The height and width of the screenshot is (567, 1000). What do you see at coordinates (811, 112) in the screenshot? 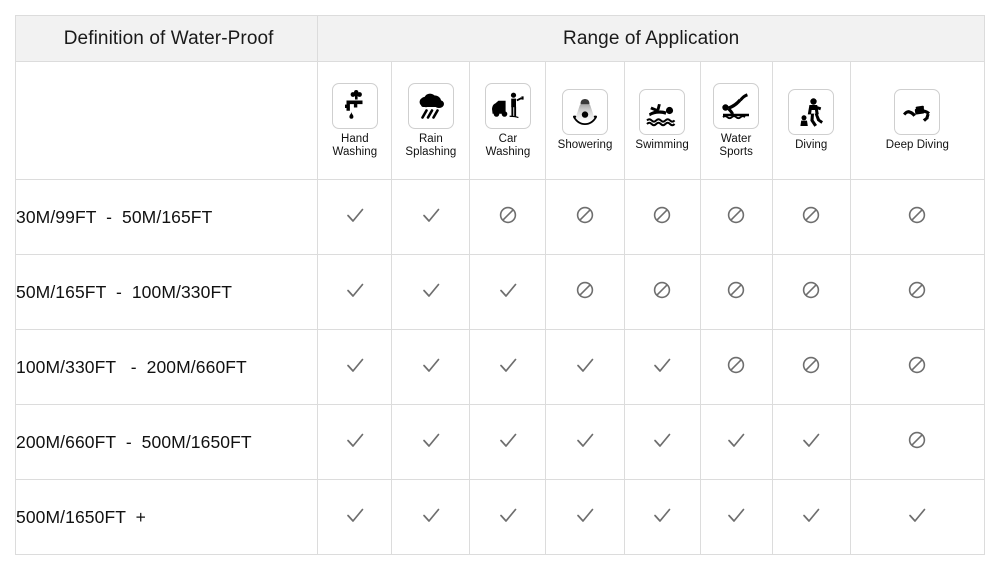
I see `scuba-diver-icon` at bounding box center [811, 112].